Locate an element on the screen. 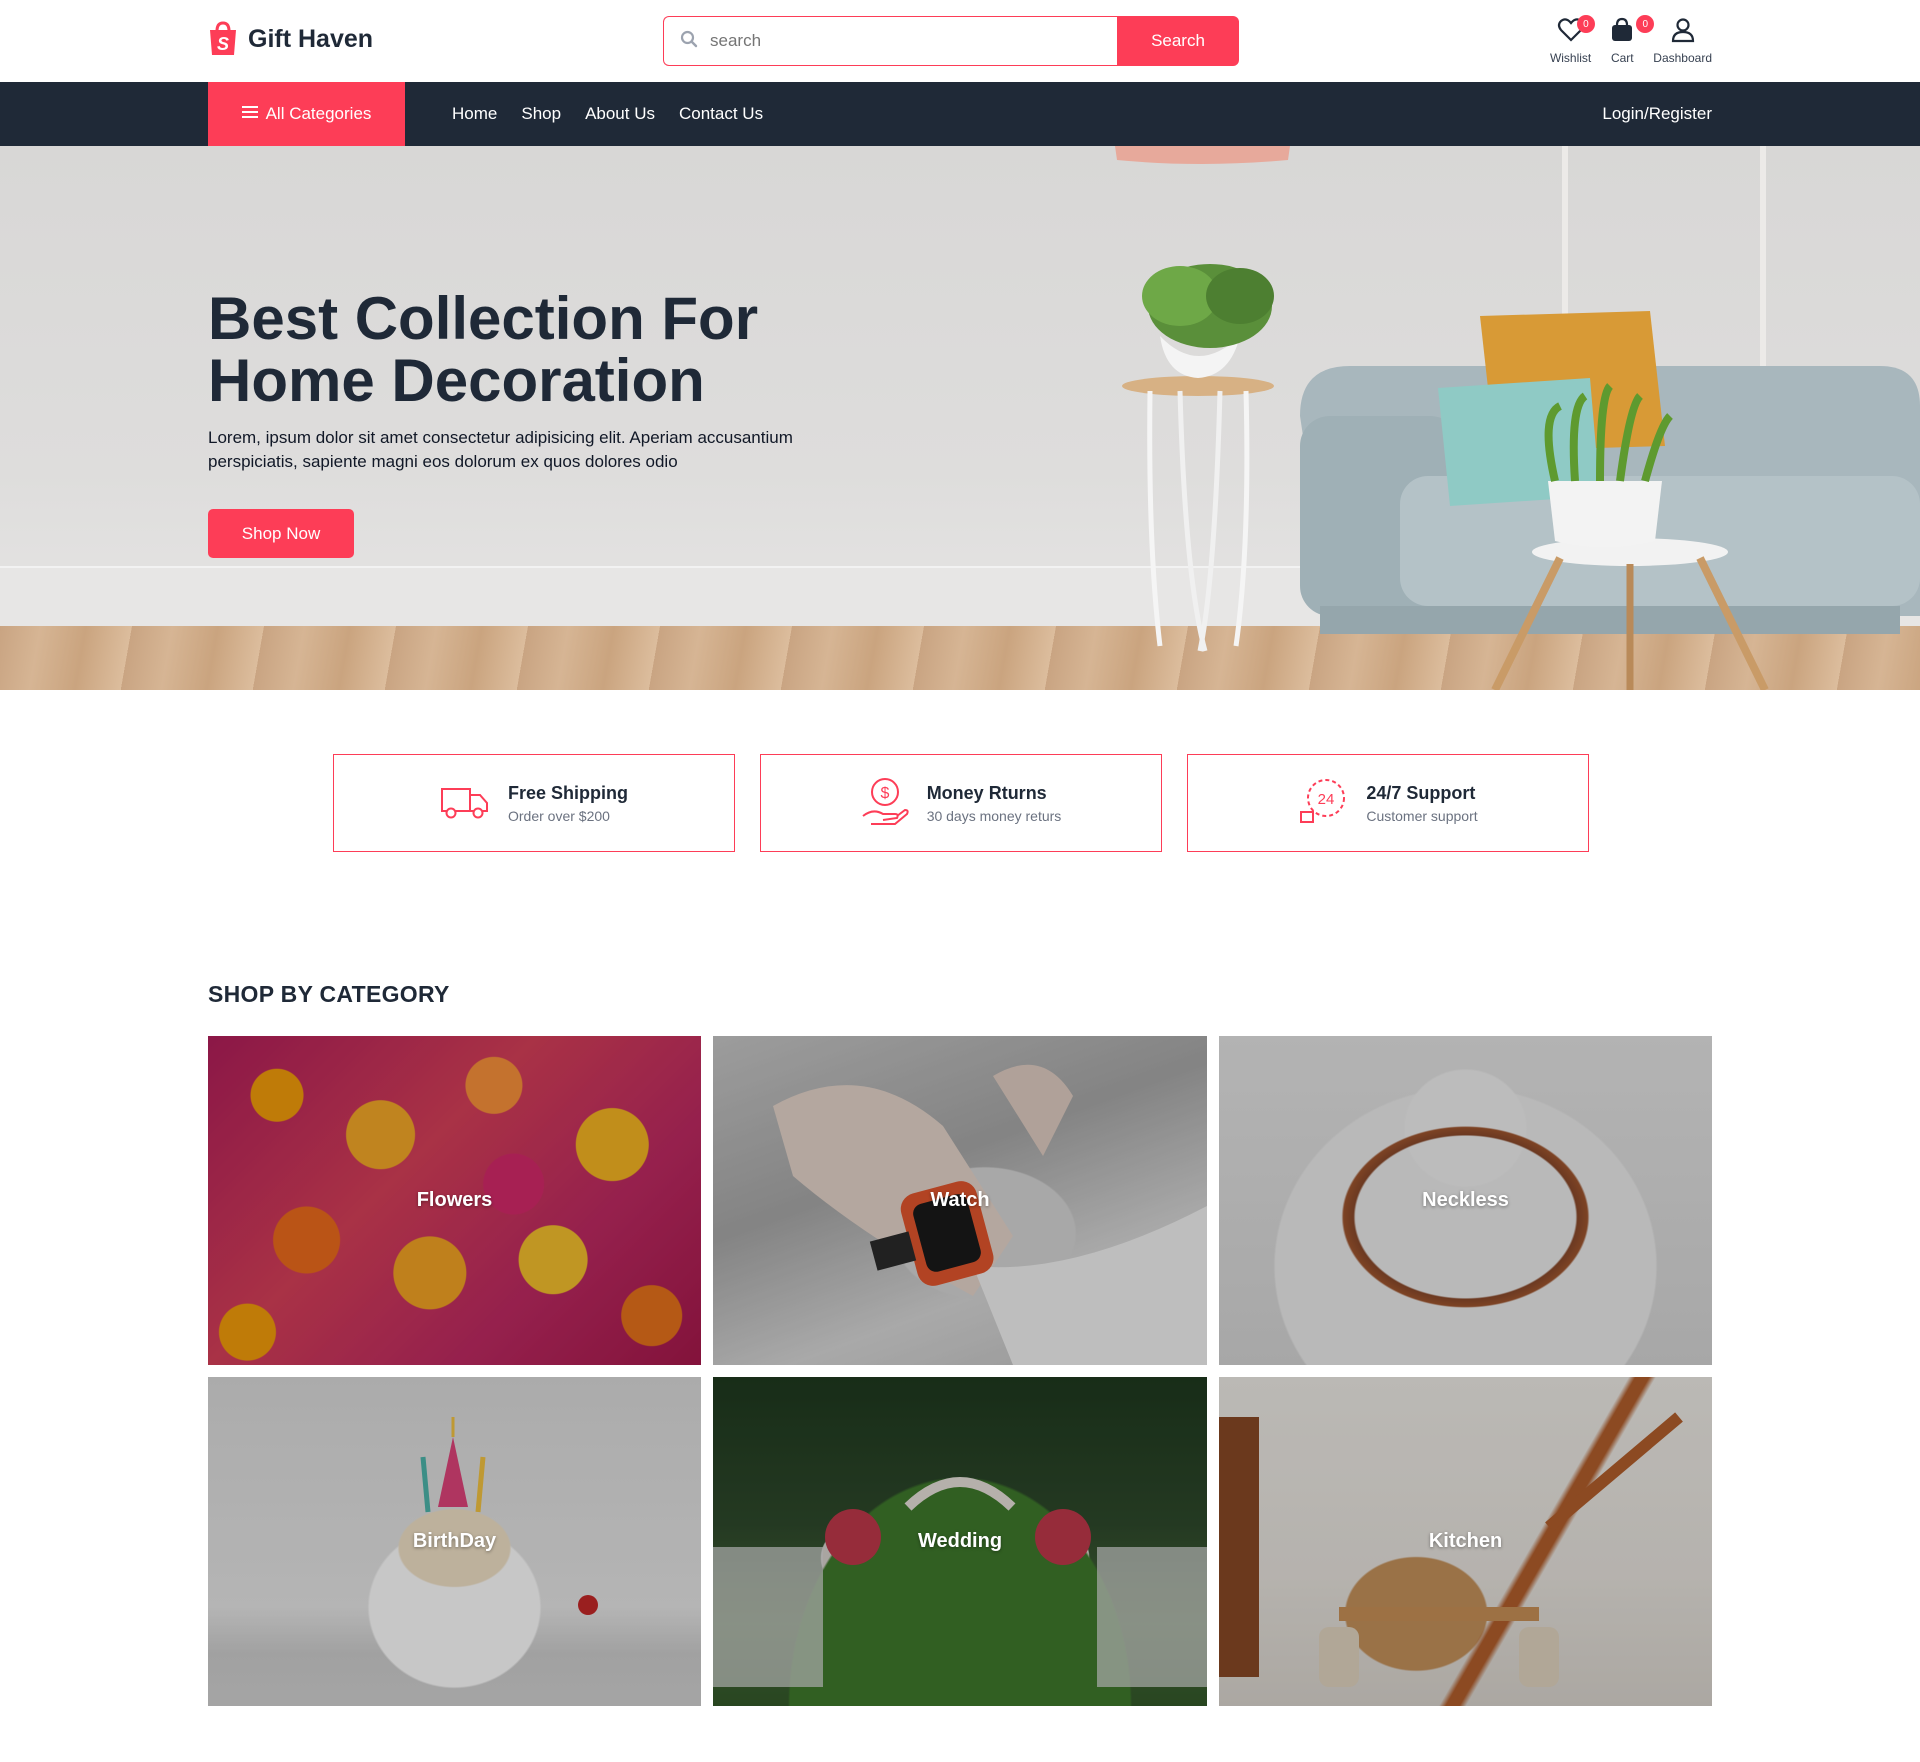 Image resolution: width=1920 pixels, height=1762 pixels. feature-card-shipping: Free Shipping Order over $200 is located at coordinates (534, 803).